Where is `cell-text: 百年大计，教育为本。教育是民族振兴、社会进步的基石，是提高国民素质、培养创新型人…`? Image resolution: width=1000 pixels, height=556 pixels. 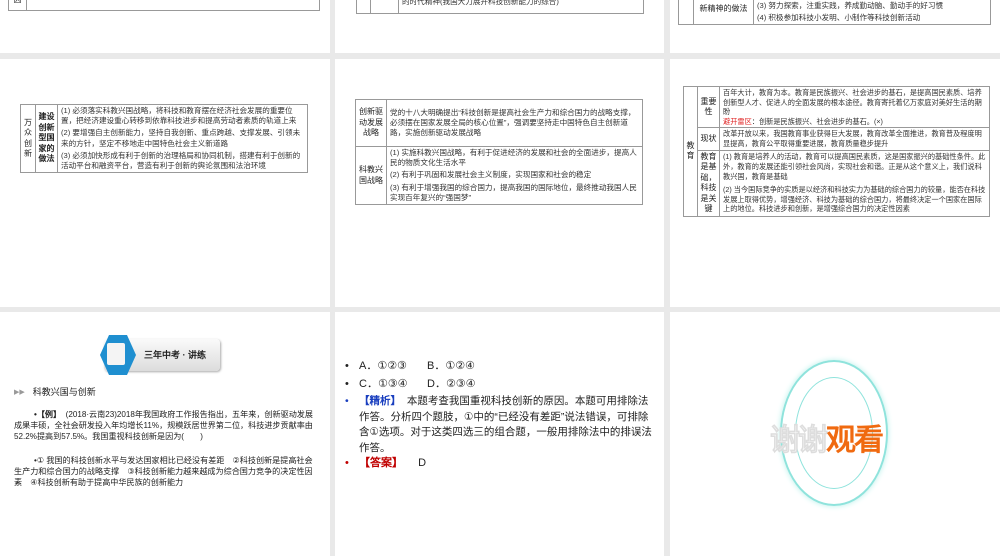
cell-text: 百年大计，教育为本。教育是民族振兴、社会进步的基石，是提高国民素质、培养创新型人… is located at coordinates (852, 102).